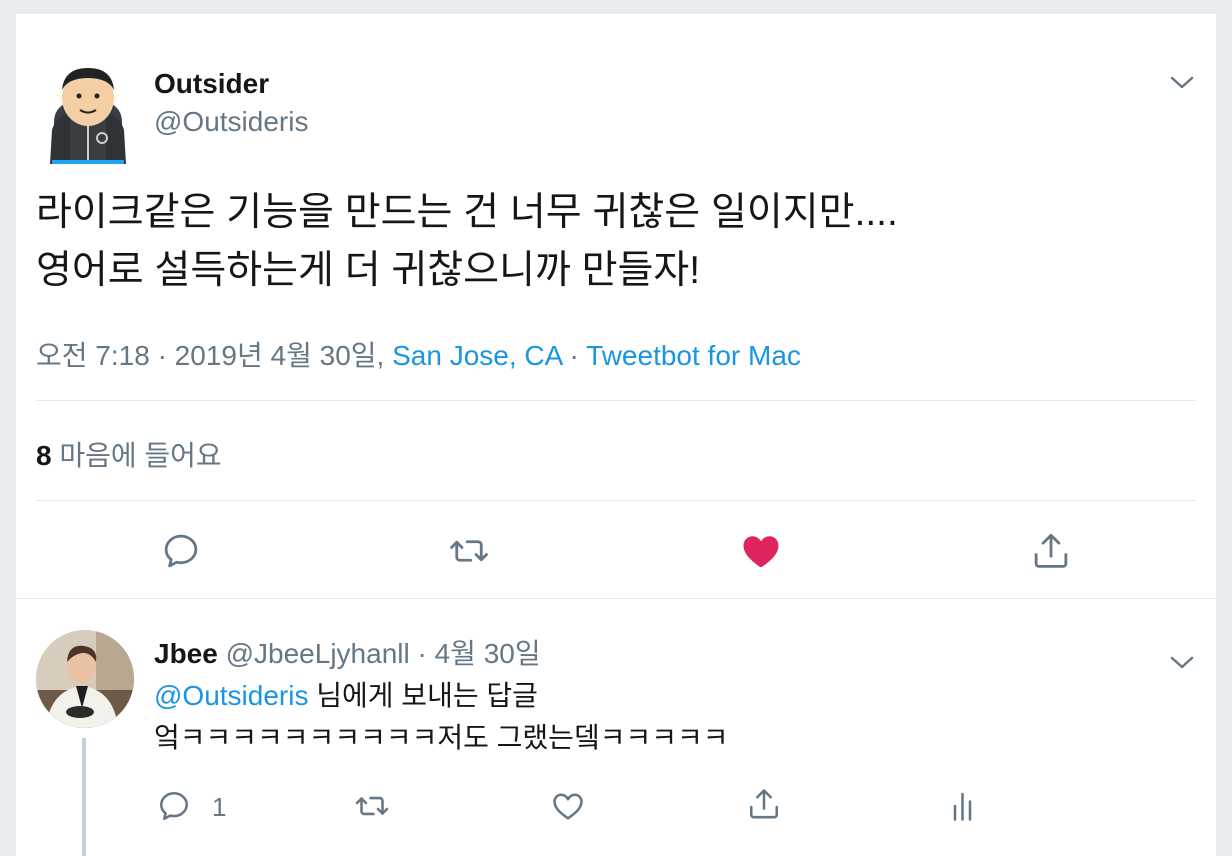  What do you see at coordinates (211, 84) in the screenshot?
I see `display-name: Outsider` at bounding box center [211, 84].